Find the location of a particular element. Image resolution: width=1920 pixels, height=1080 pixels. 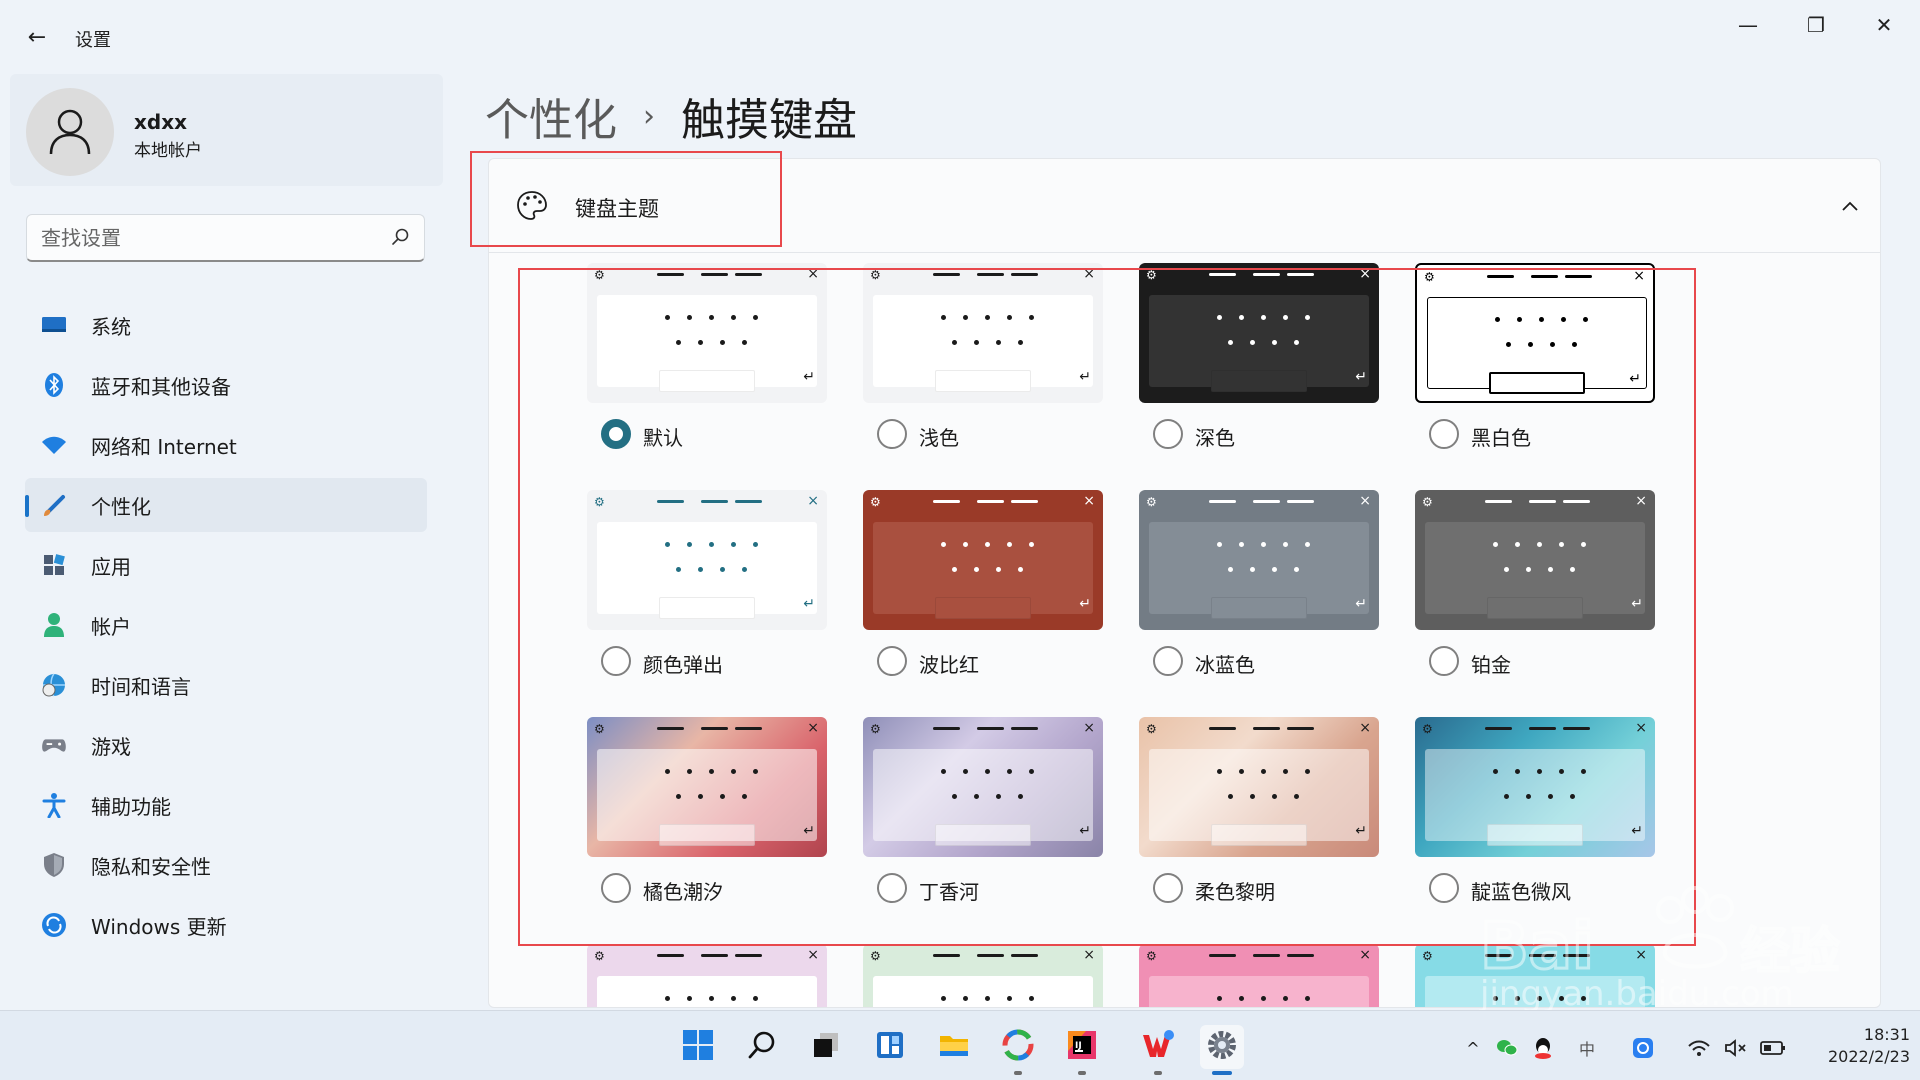

minimize-button: — is located at coordinates (1748, 25).